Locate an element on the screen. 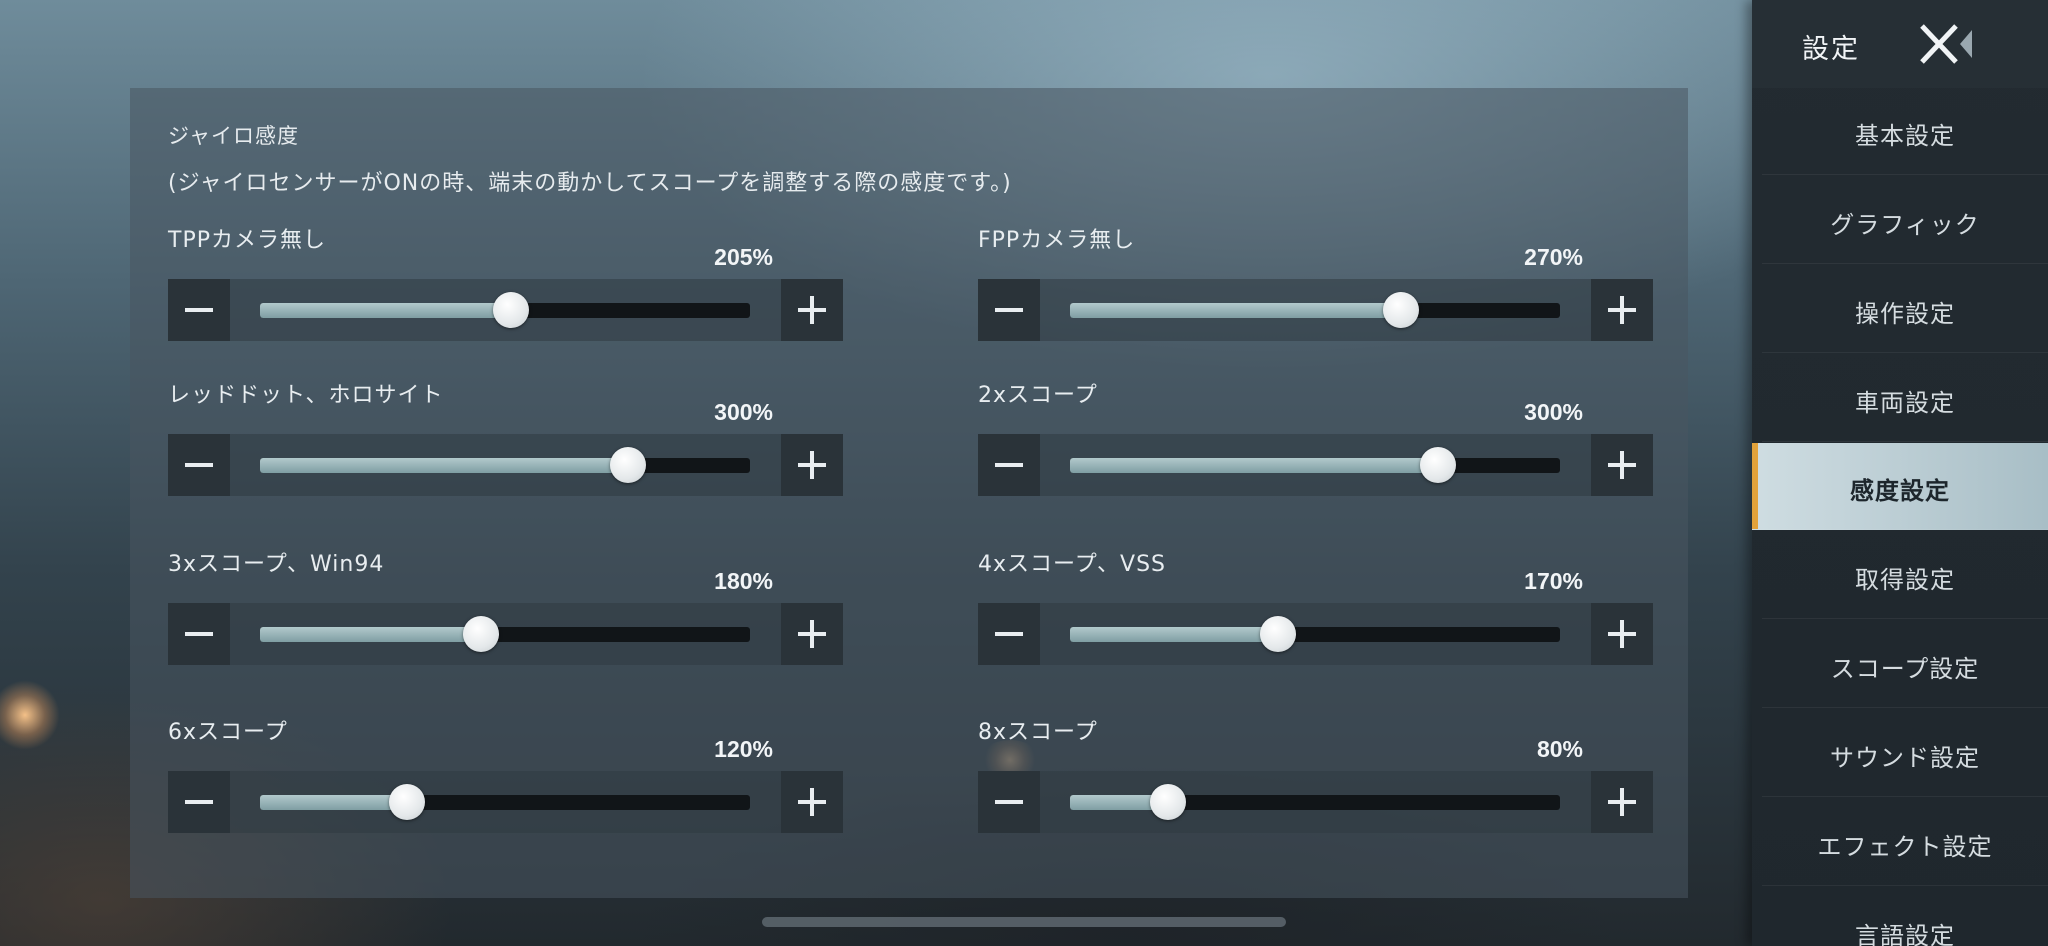  sidebar-item-graphics: グラフィック is located at coordinates (1905, 220).